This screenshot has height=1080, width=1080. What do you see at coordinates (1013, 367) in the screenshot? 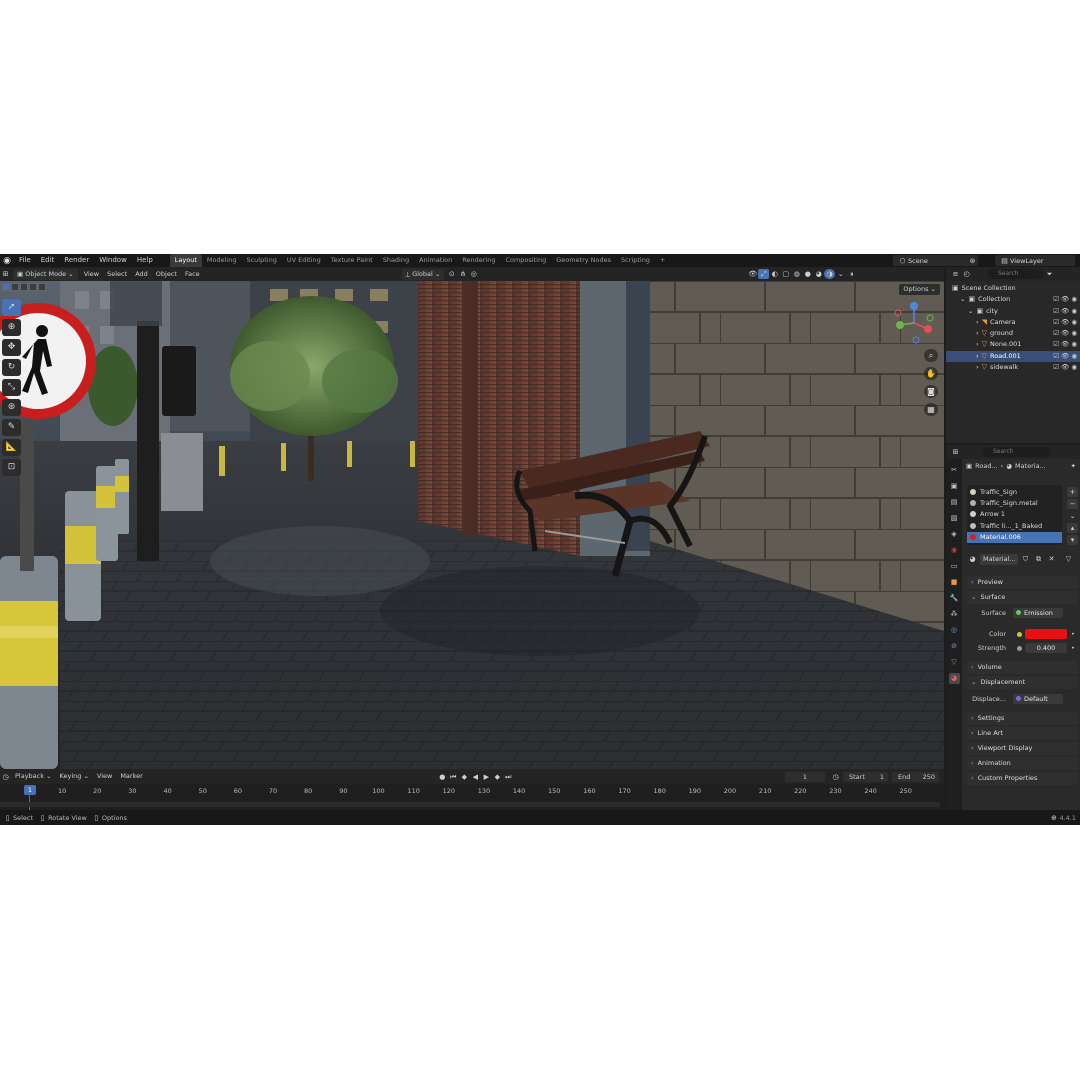
I see `outliner-row: › ▽ sidewalk ☑ 👁 ◉` at bounding box center [1013, 367].